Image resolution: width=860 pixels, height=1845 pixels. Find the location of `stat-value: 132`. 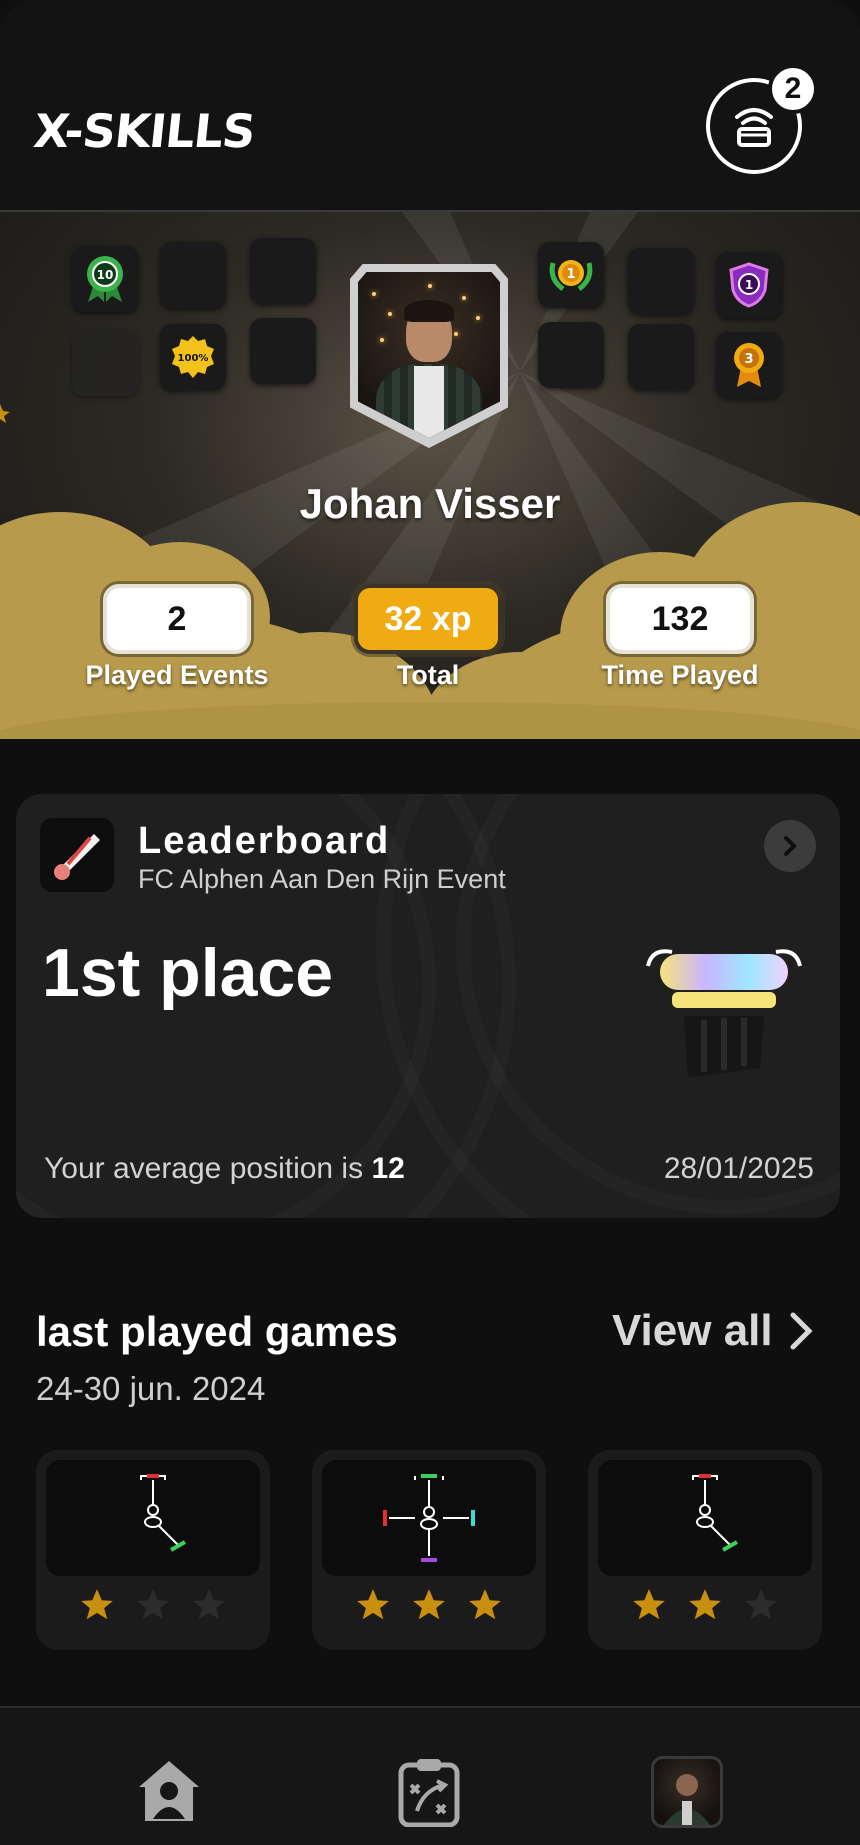

stat-value: 132 is located at coordinates (680, 619).